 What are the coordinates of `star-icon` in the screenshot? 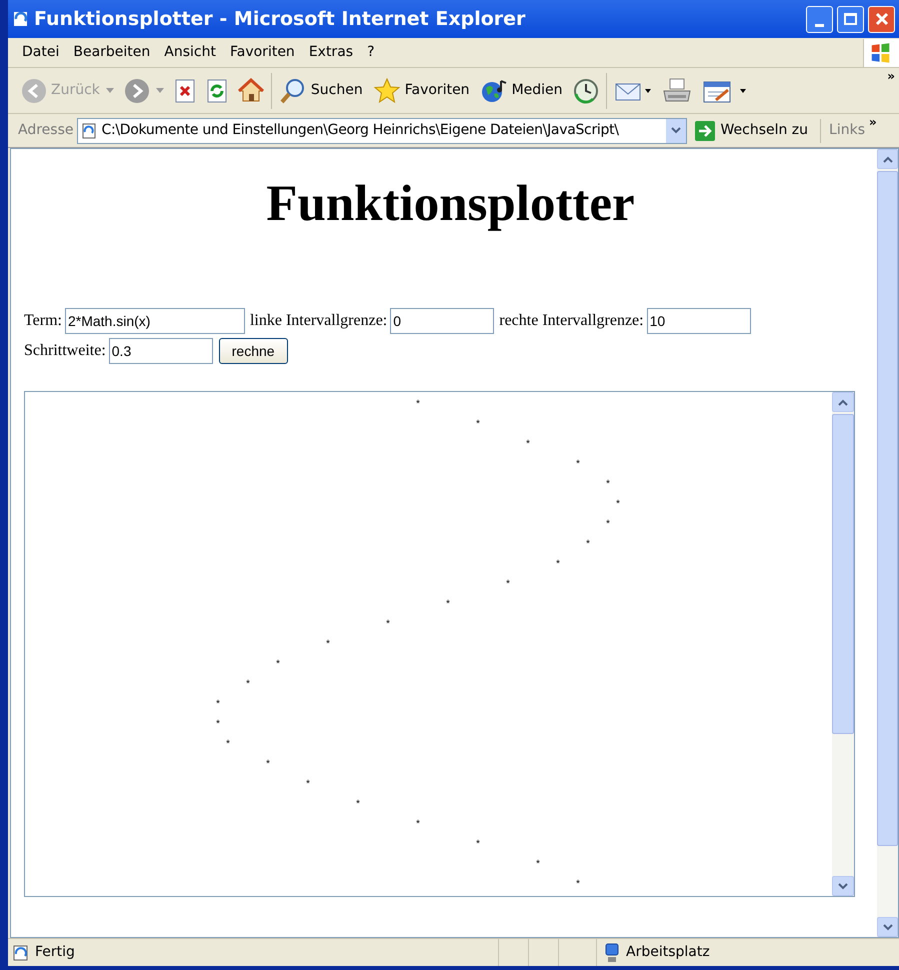 It's located at (386, 90).